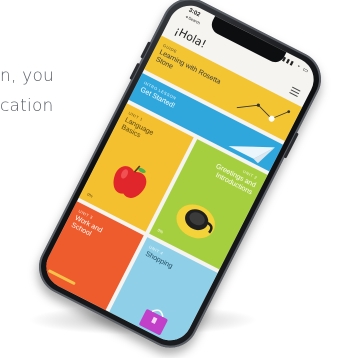 The width and height of the screenshot is (338, 358). Describe the element at coordinates (160, 231) in the screenshot. I see `unit-2-progress: 0%` at that location.